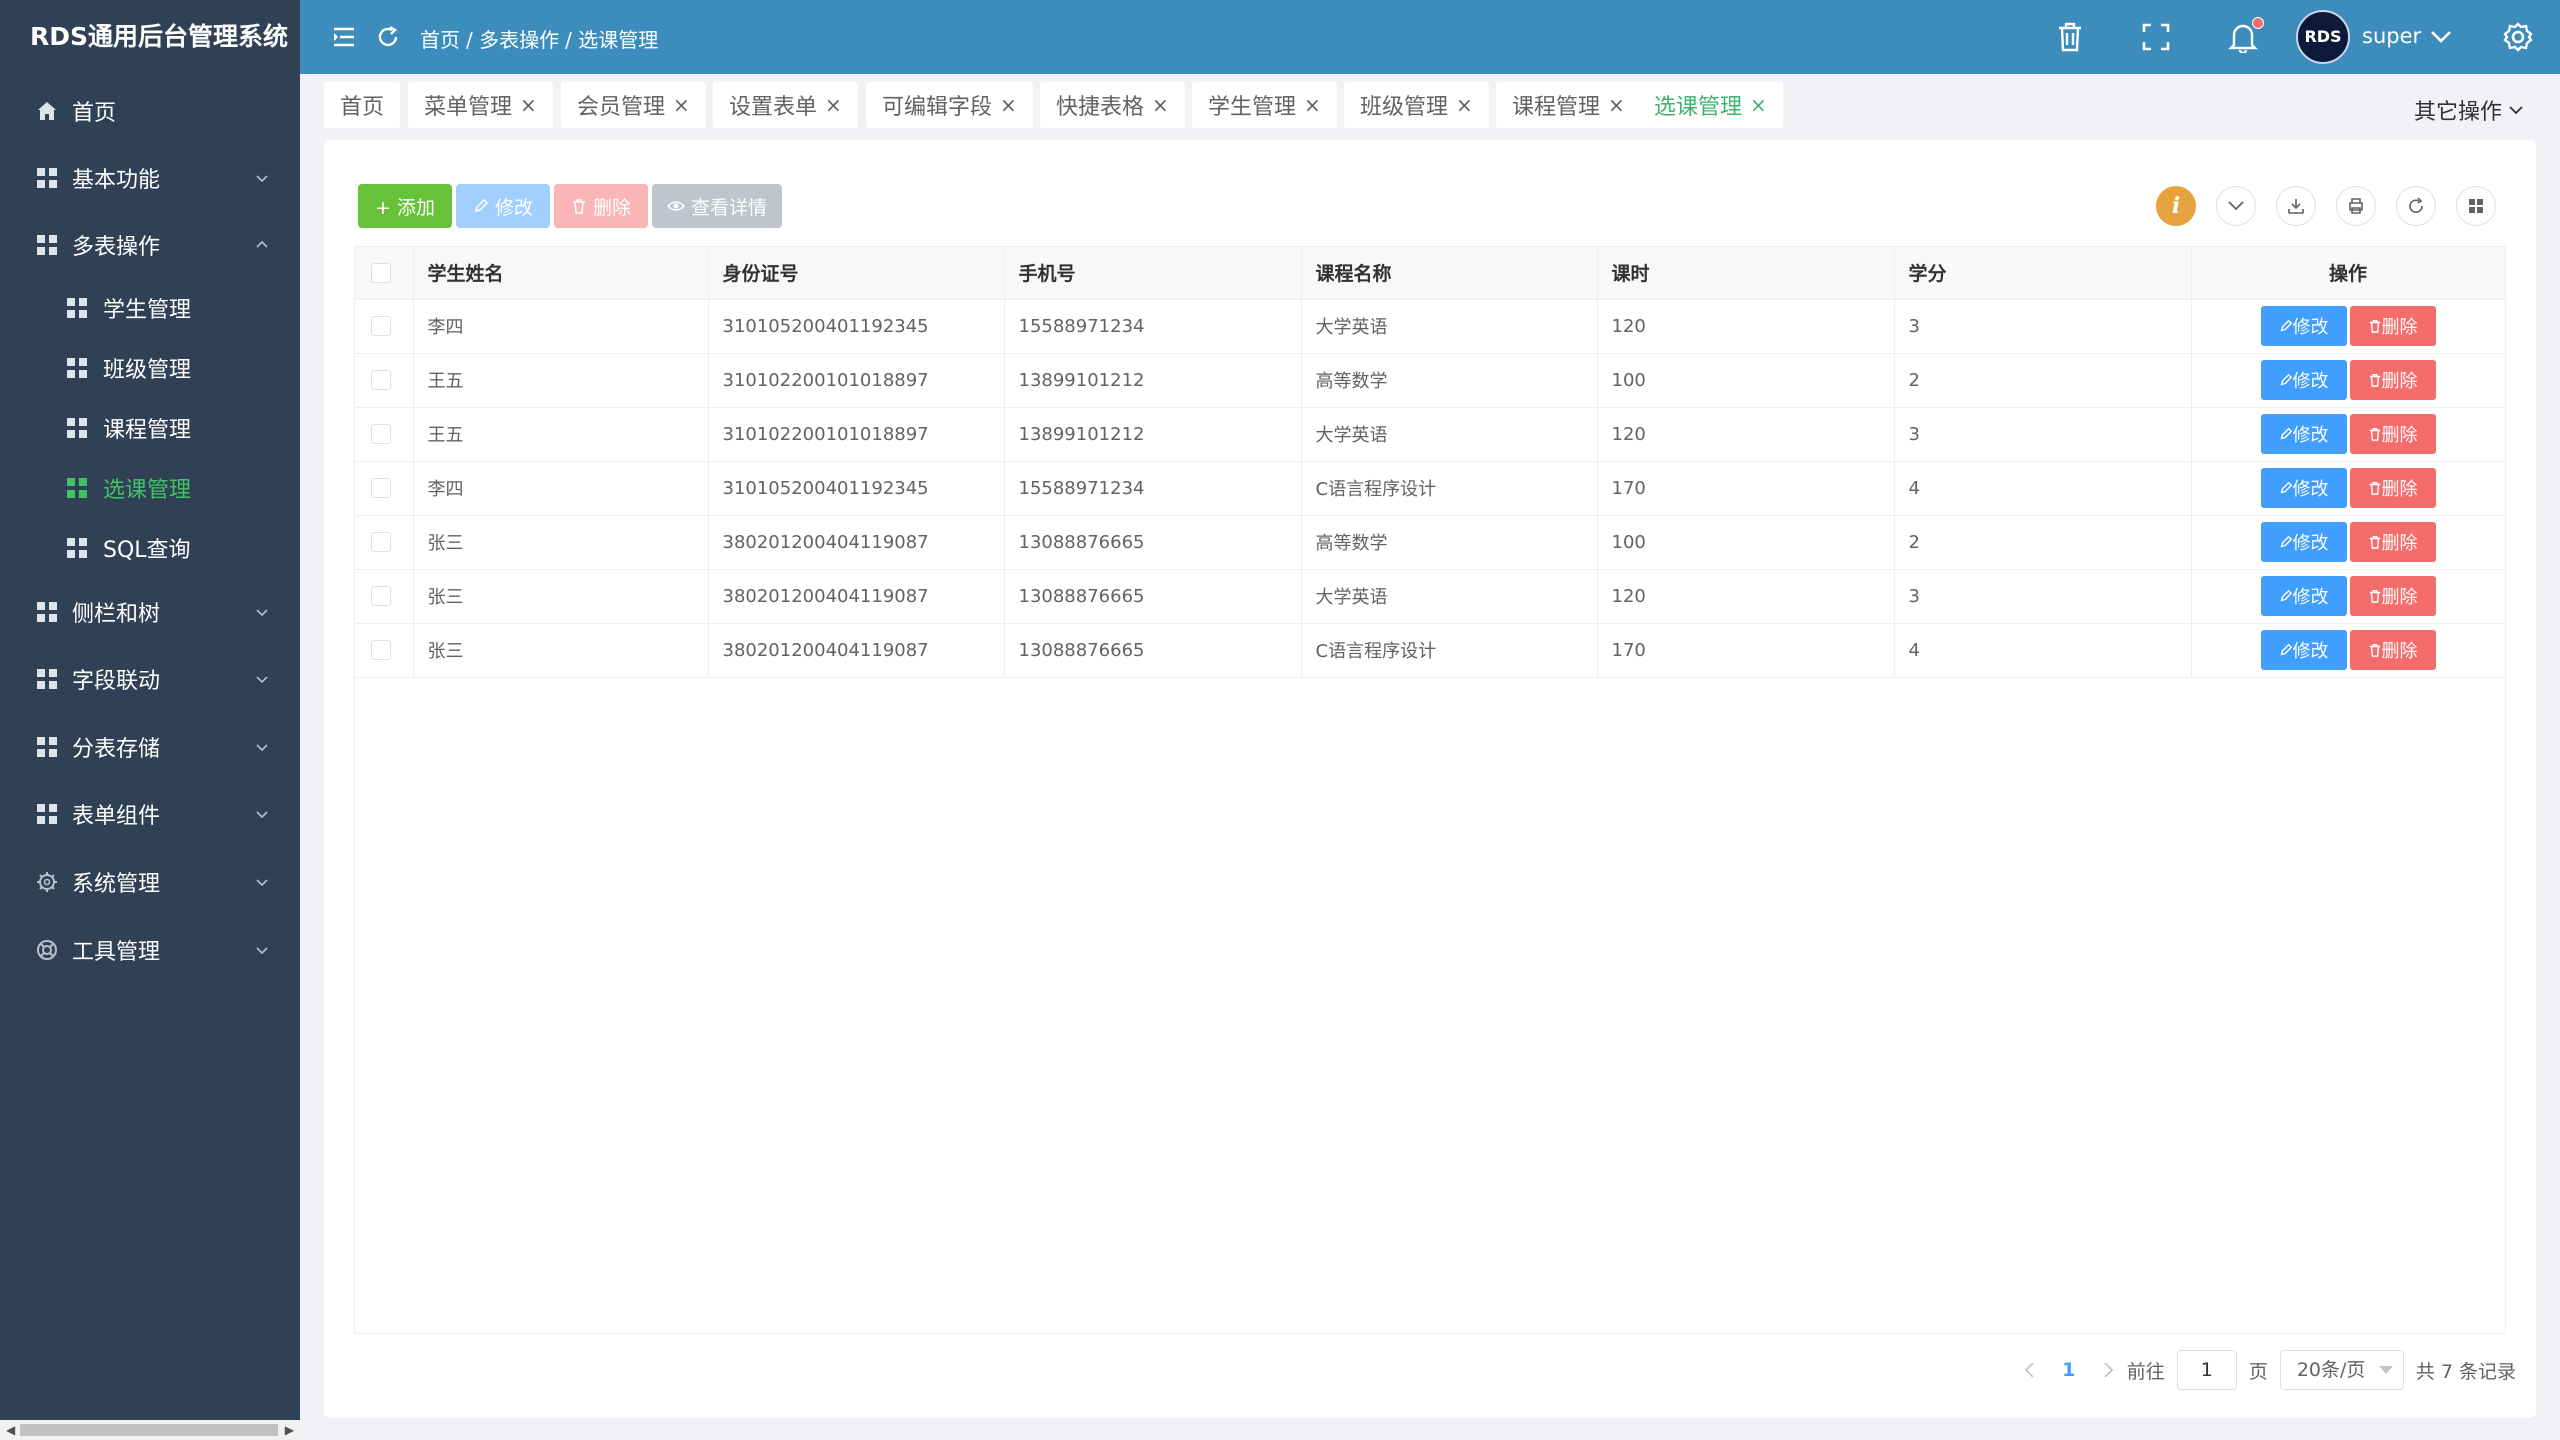  I want to click on sidebar-item-tool-management: 工具管理, so click(150, 950).